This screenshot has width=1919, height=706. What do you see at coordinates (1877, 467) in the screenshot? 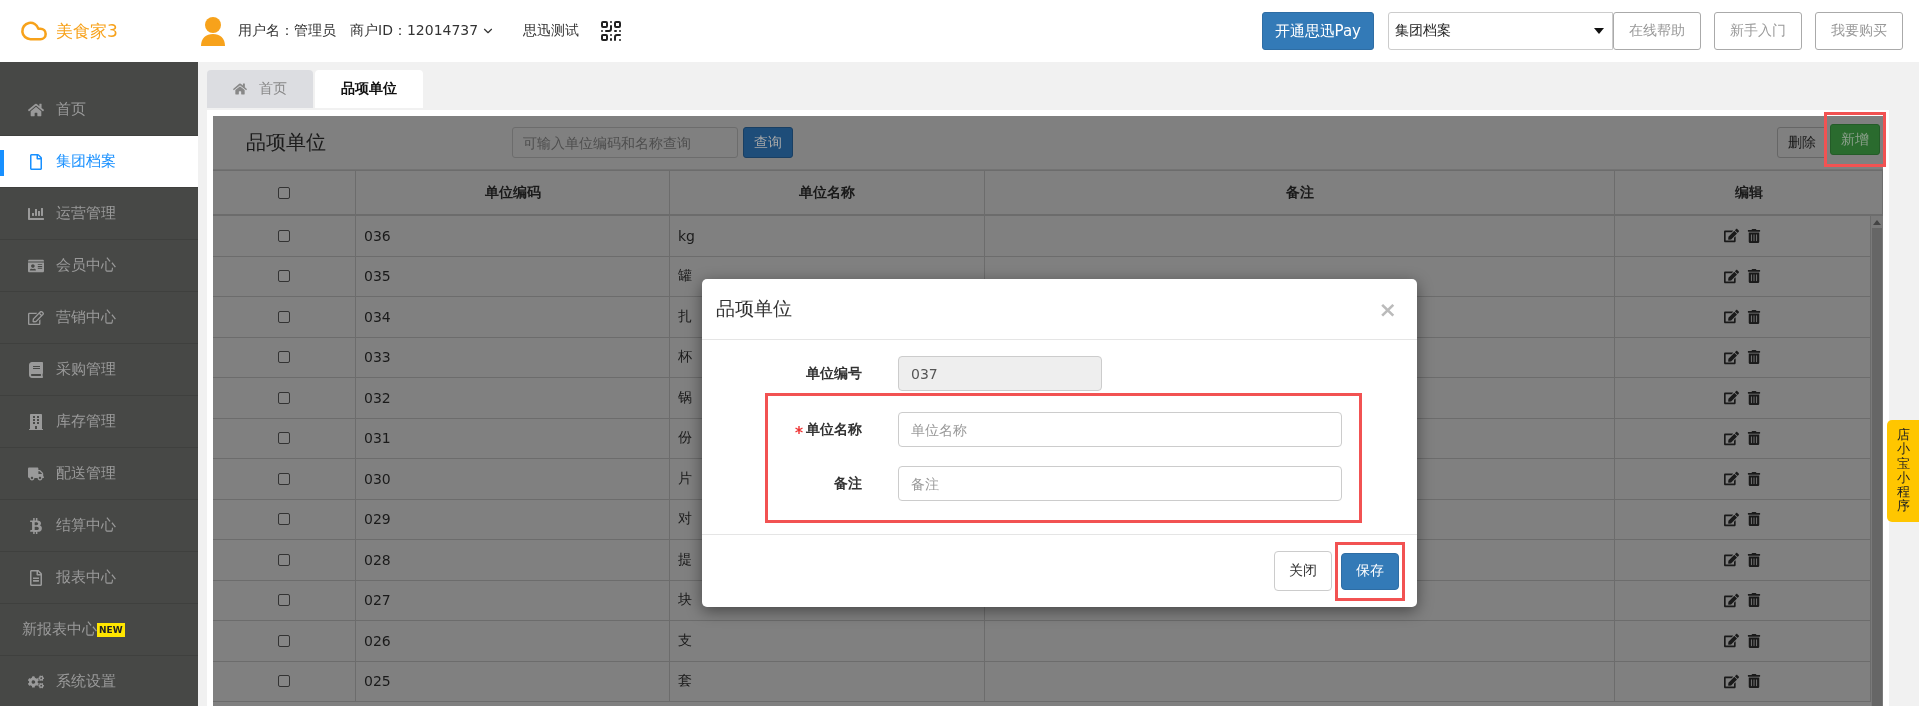
I see `scrollbar-thumb` at bounding box center [1877, 467].